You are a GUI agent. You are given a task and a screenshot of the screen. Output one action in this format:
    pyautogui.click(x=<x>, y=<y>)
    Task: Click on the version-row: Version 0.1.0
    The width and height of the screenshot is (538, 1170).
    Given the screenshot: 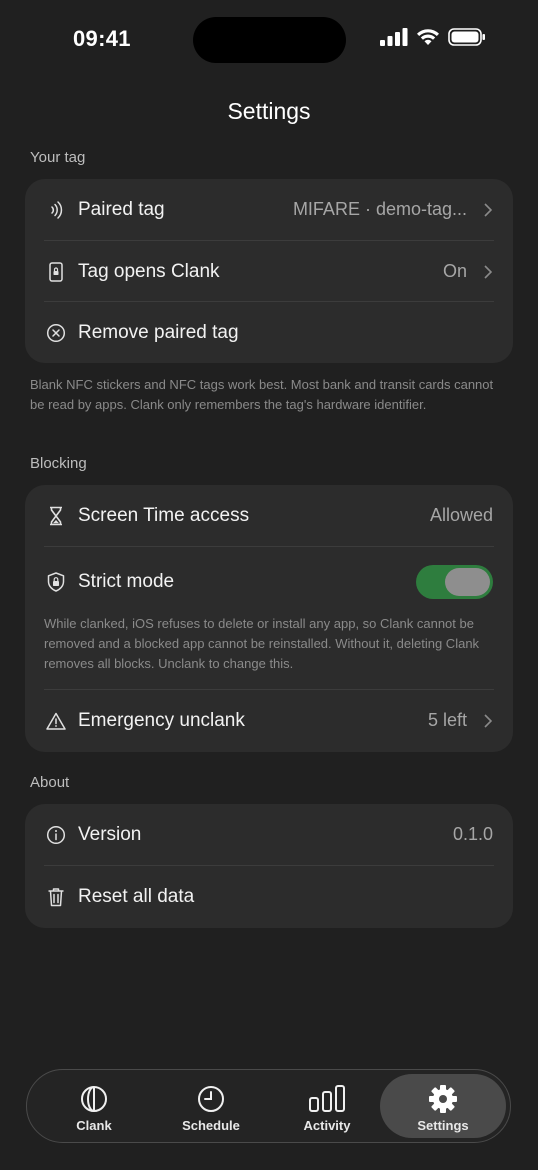 What is the action you would take?
    pyautogui.click(x=269, y=834)
    